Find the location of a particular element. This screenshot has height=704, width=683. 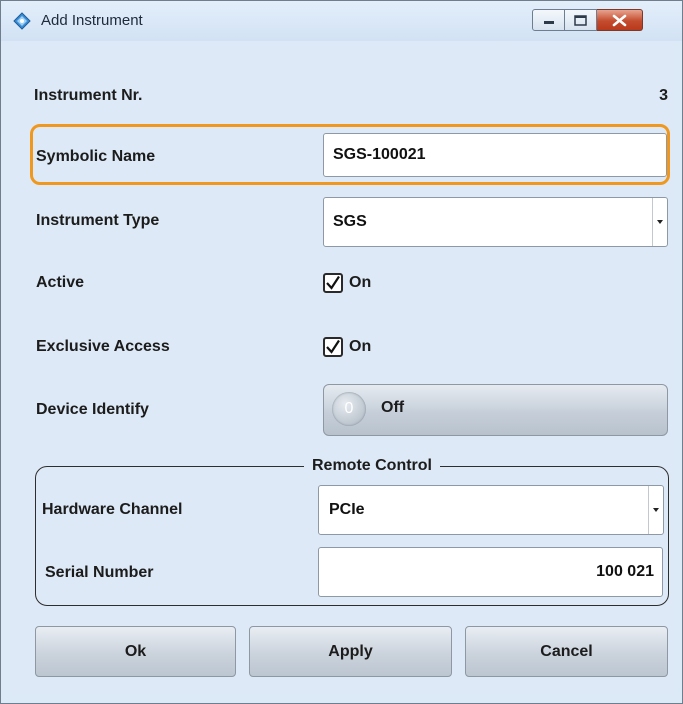

hardware-channel-label: Hardware Channel is located at coordinates (112, 509).